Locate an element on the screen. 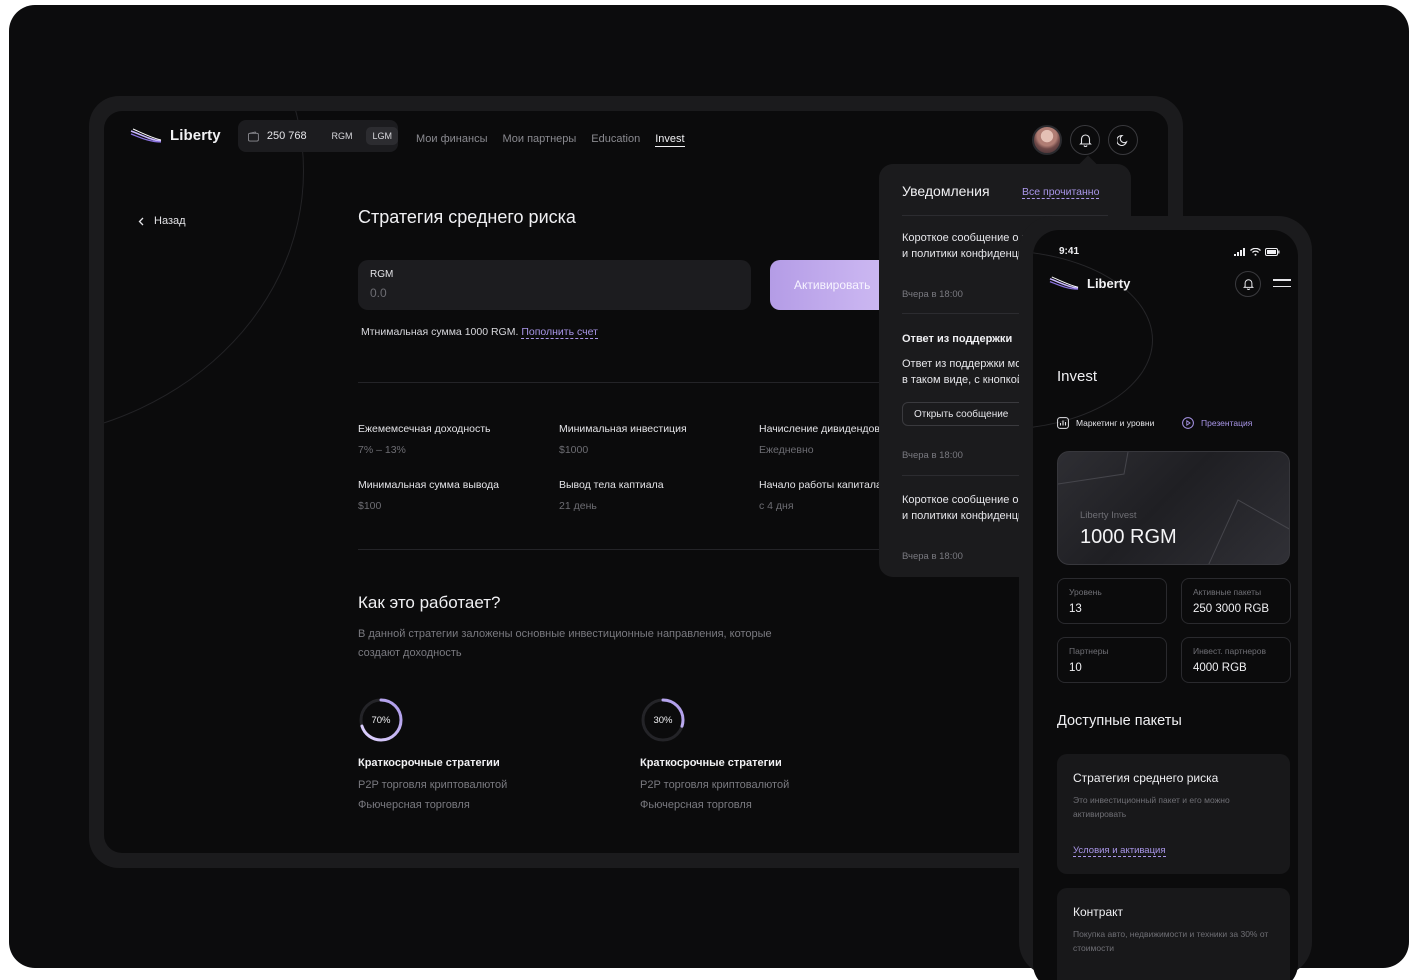 The width and height of the screenshot is (1418, 980). play-icon is located at coordinates (1188, 423).